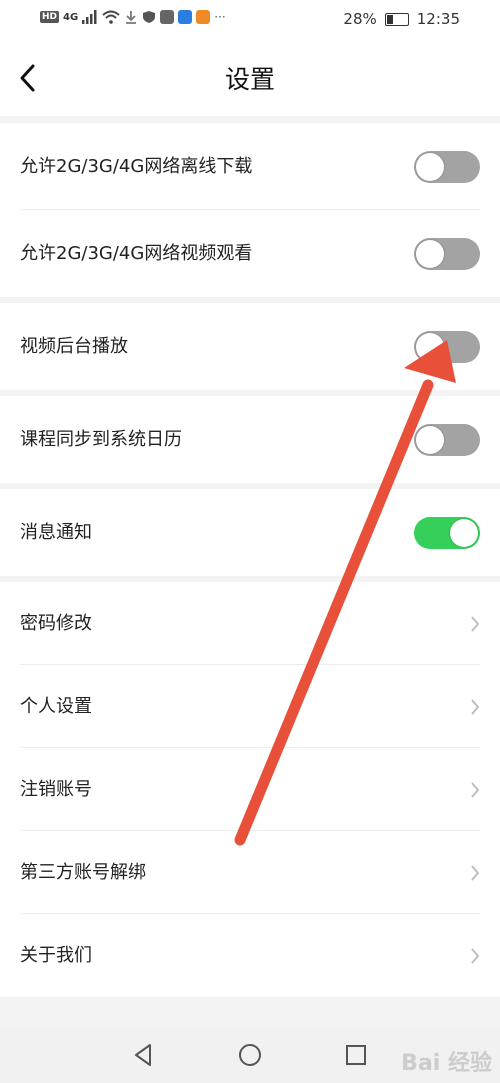 Image resolution: width=500 pixels, height=1083 pixels. Describe the element at coordinates (111, 17) in the screenshot. I see `wifi-icon` at that location.